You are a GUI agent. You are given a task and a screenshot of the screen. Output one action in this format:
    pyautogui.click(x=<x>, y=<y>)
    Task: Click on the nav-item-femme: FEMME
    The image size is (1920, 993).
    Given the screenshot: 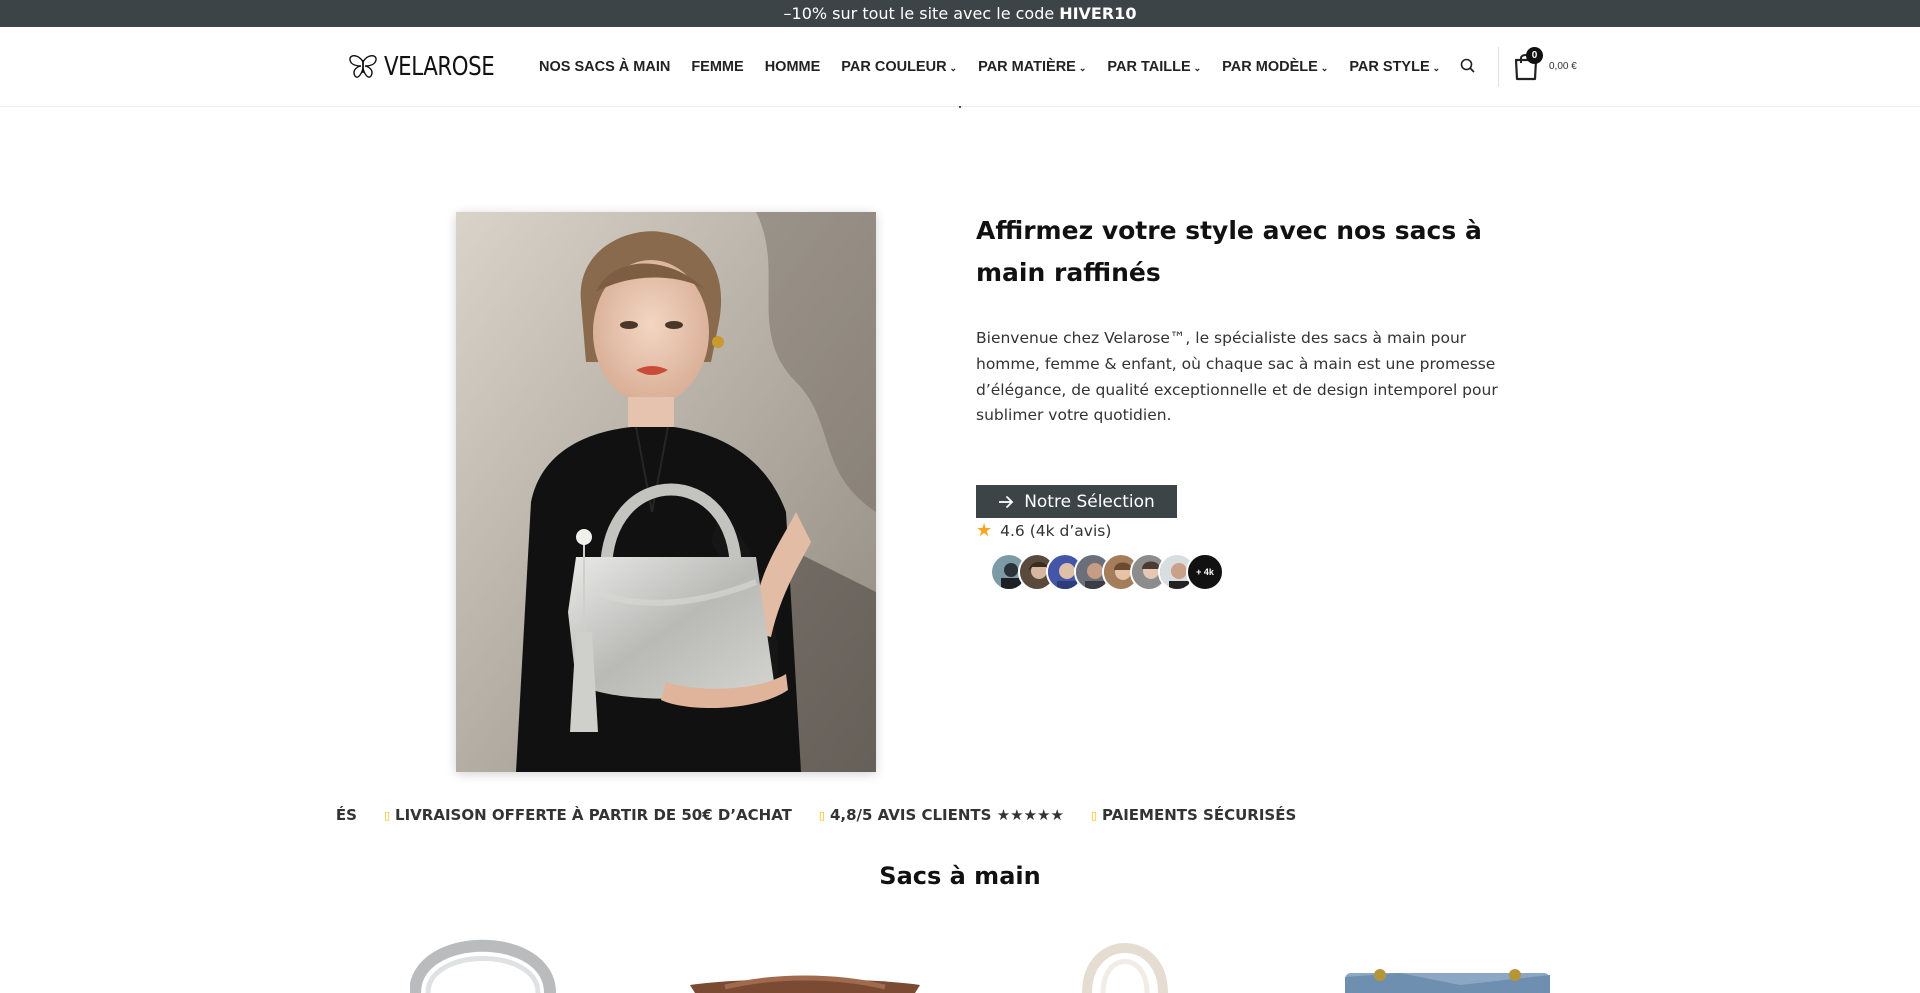 What is the action you would take?
    pyautogui.click(x=717, y=67)
    